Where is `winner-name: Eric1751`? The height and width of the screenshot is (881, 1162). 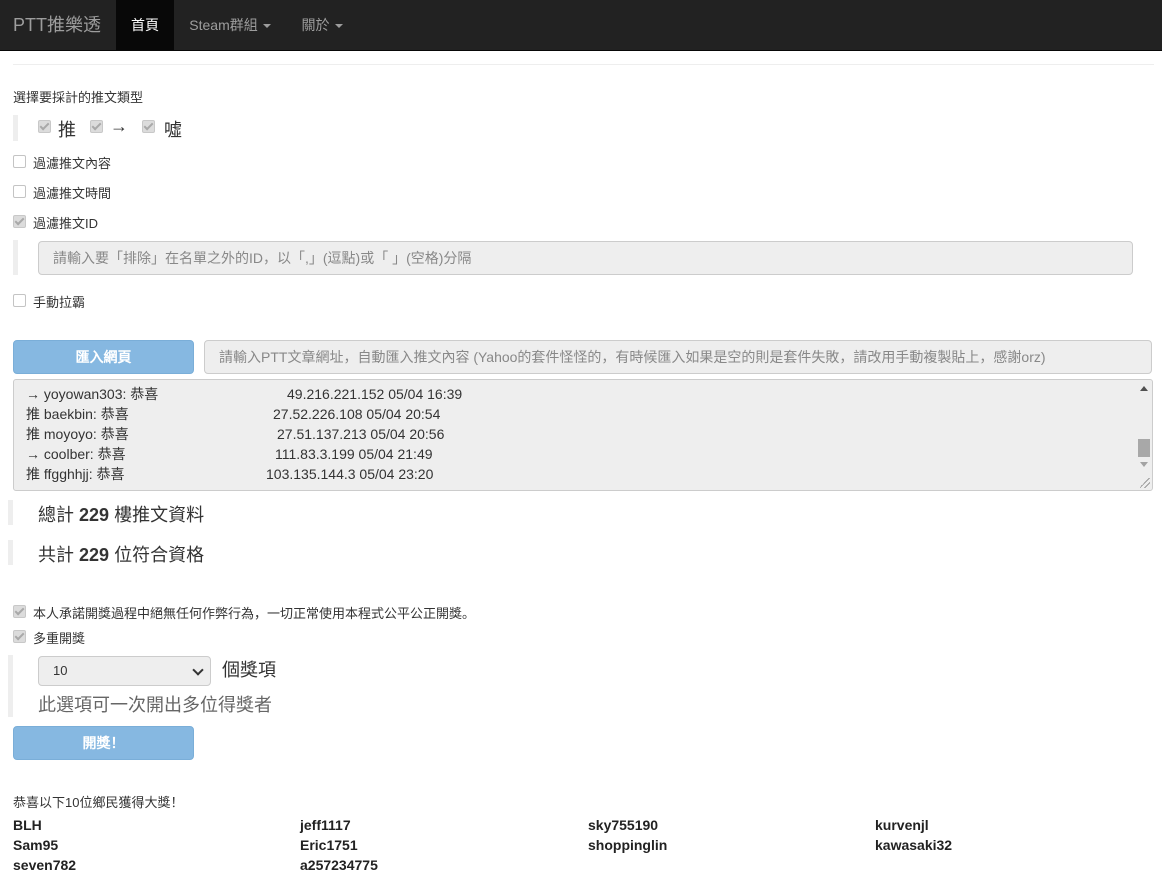
winner-name: Eric1751 is located at coordinates (329, 845).